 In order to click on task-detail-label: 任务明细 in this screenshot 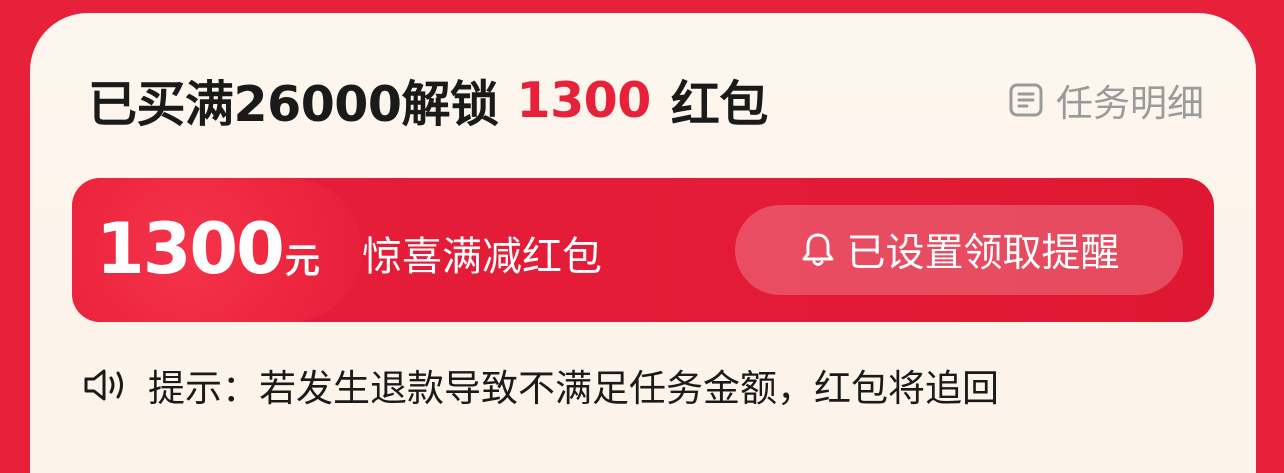, I will do `click(1130, 103)`.